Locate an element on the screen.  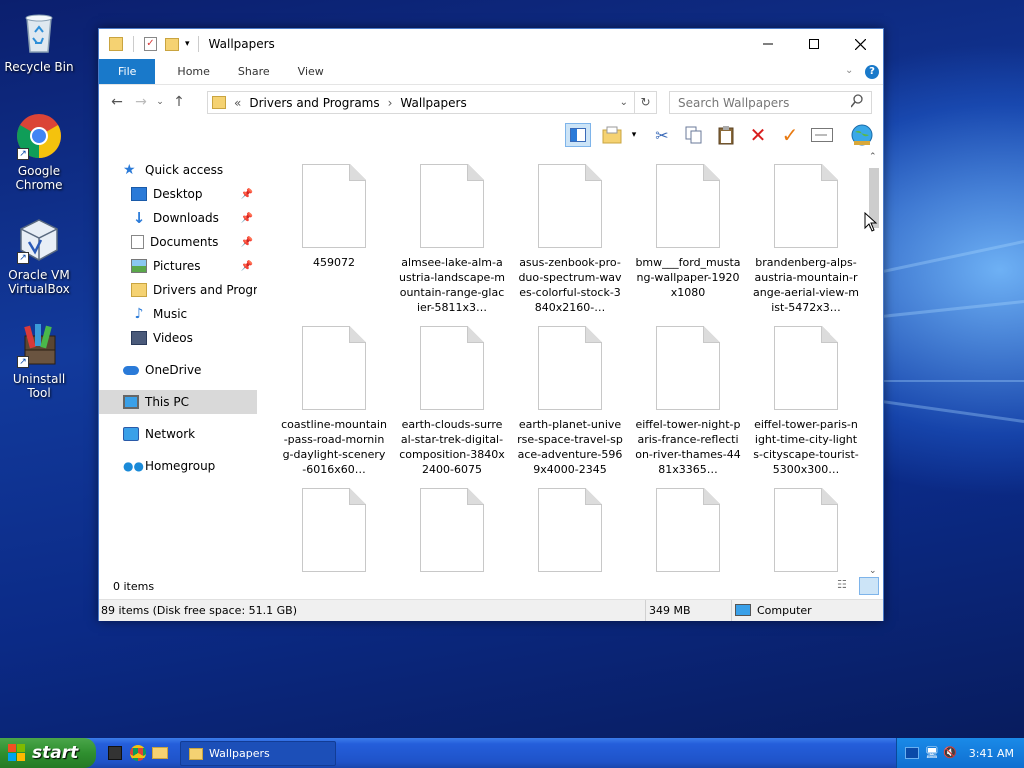
nav-this-pc: This PC is located at coordinates (178, 402).